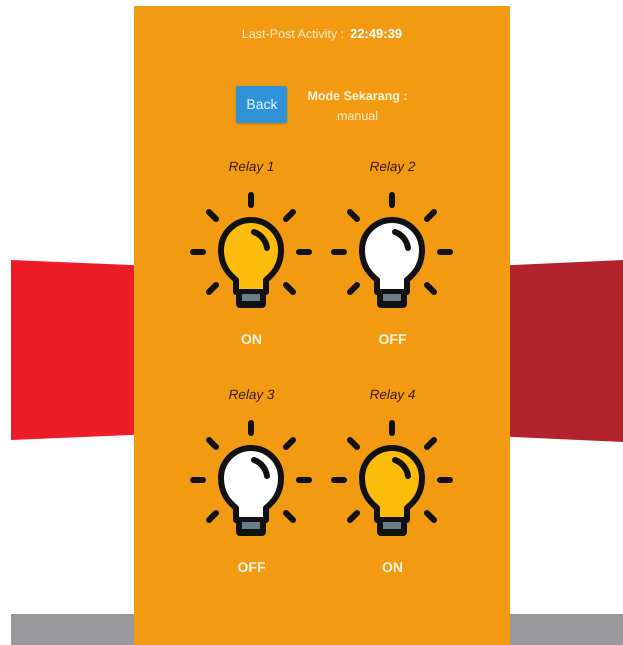  What do you see at coordinates (376, 33) in the screenshot?
I see `last-post-time: 22:49:39` at bounding box center [376, 33].